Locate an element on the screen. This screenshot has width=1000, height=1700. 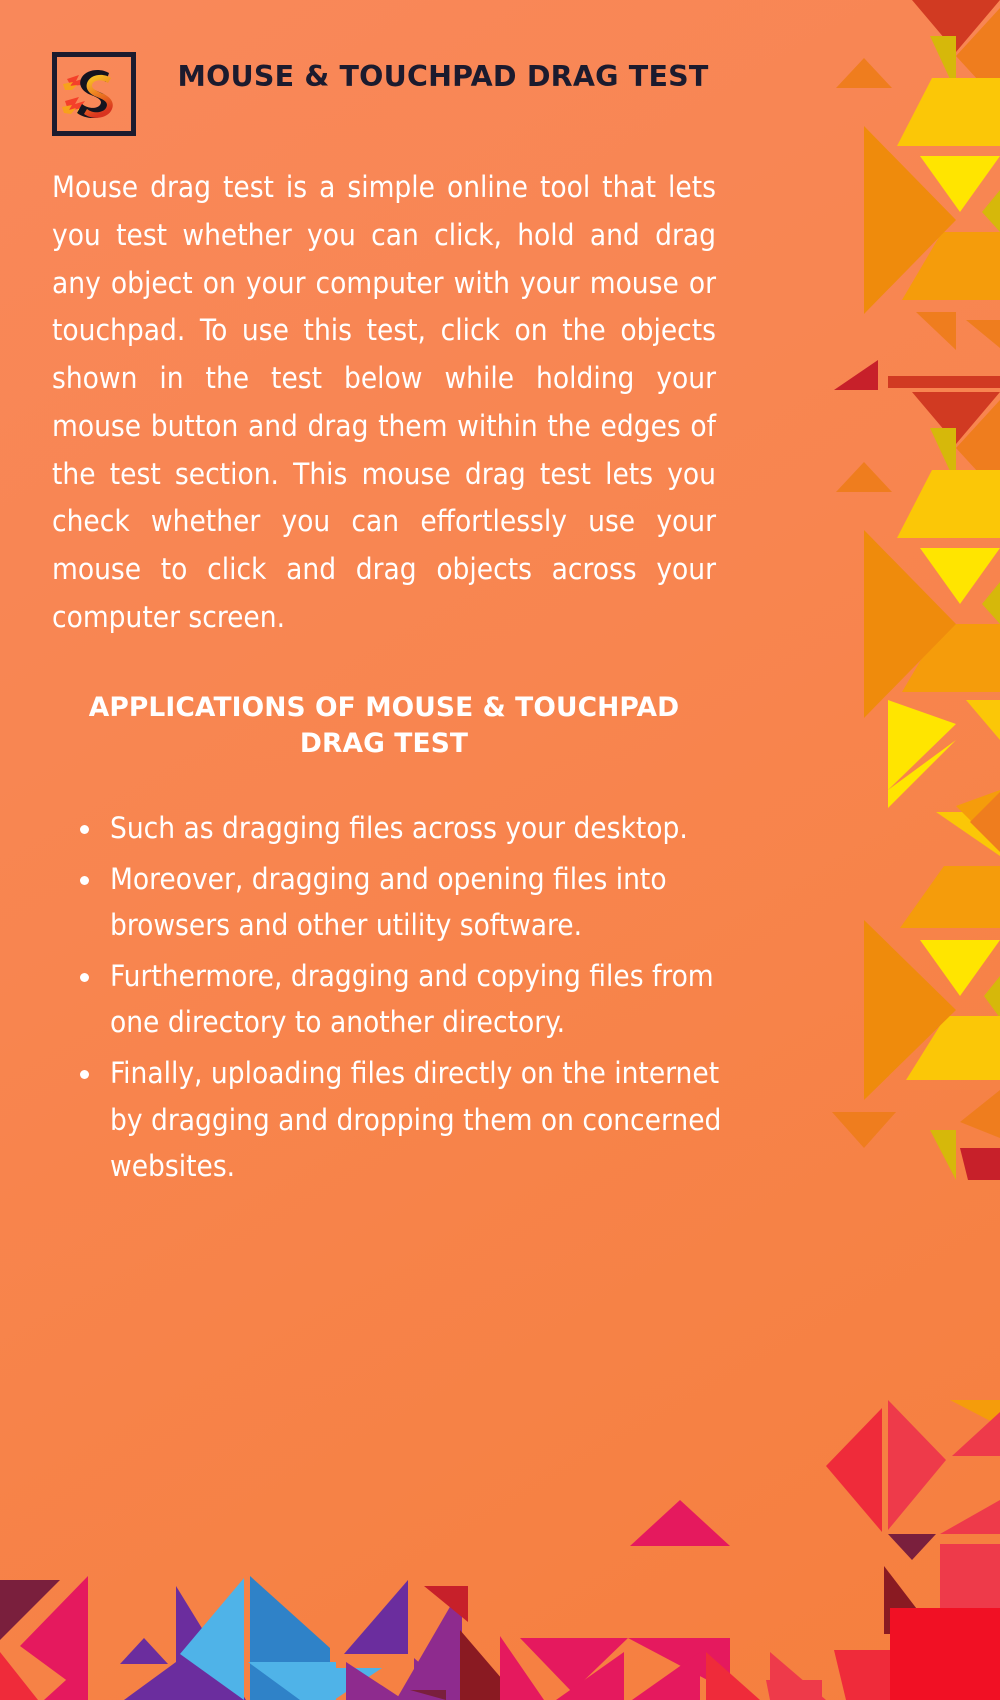
poster-header: MOUSE & TOUCHPAD DRAG TEST is located at coordinates (390, 94).